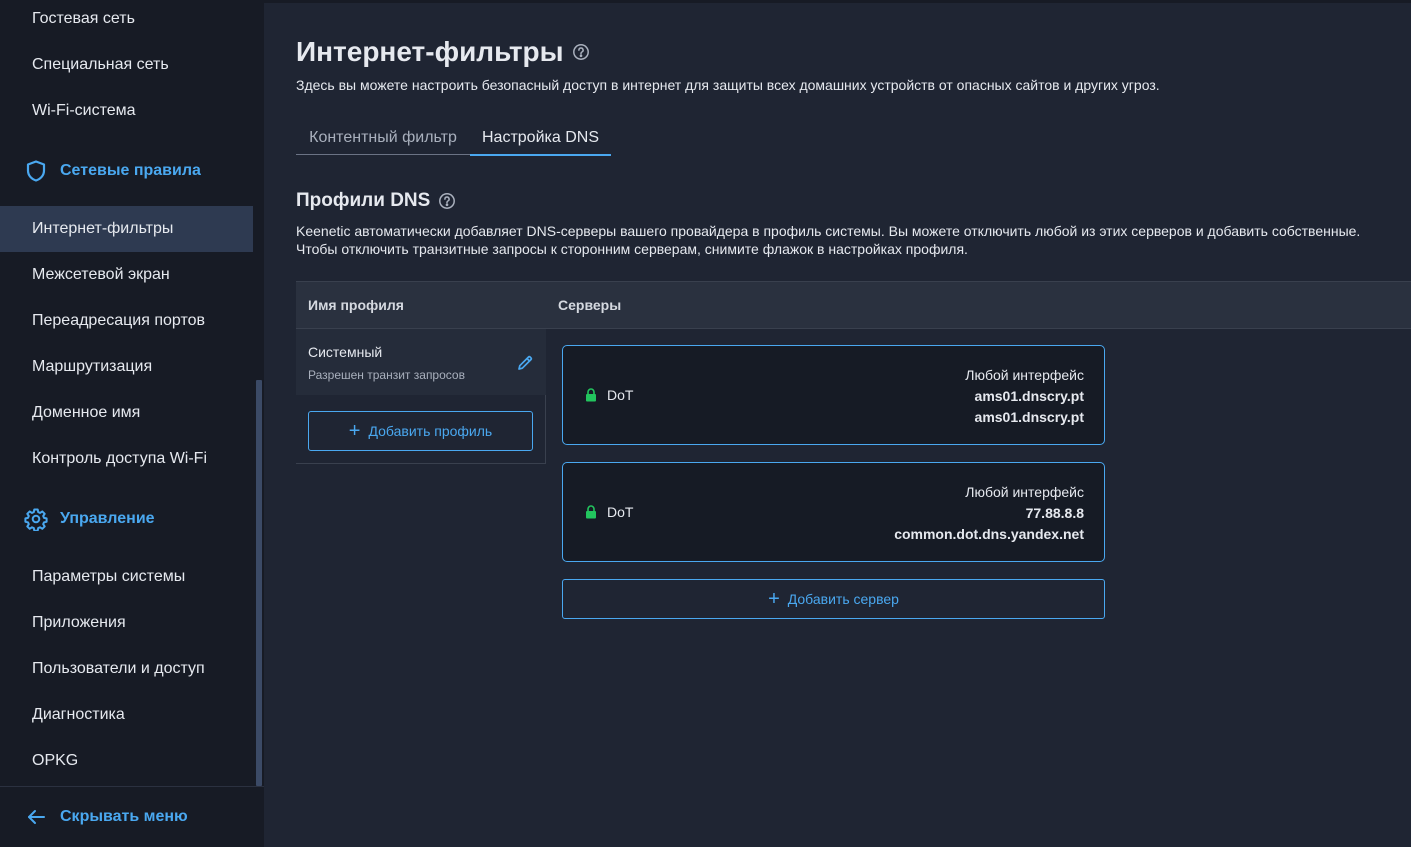 This screenshot has height=847, width=1411. I want to click on sidebar-section-network-rules: Сетевые правила, so click(126, 171).